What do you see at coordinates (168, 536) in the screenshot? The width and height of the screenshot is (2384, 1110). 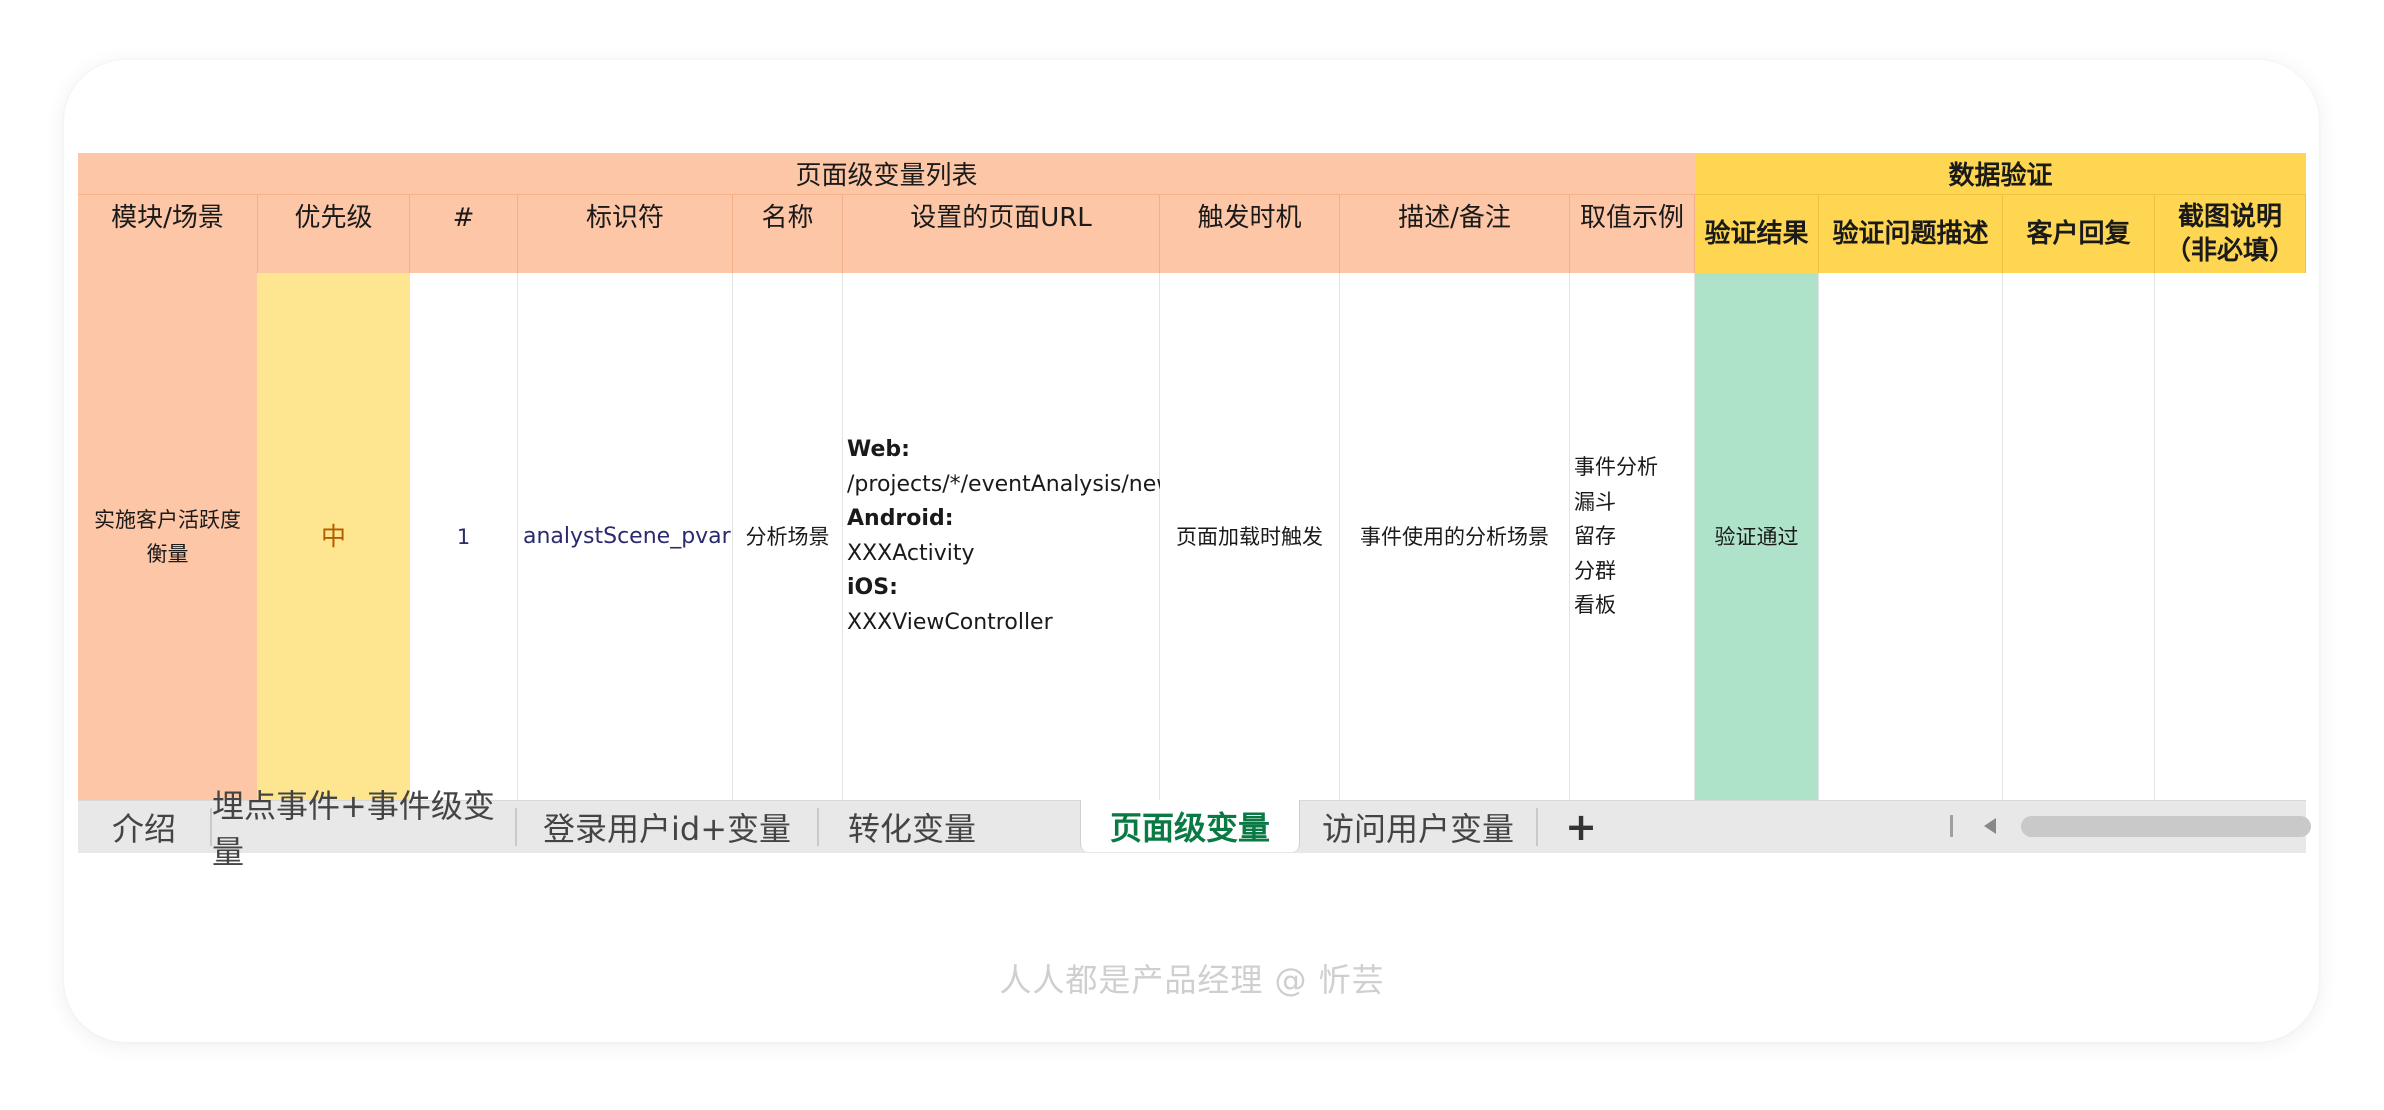 I see `cell-module: 实施客户活跃度衡量` at bounding box center [168, 536].